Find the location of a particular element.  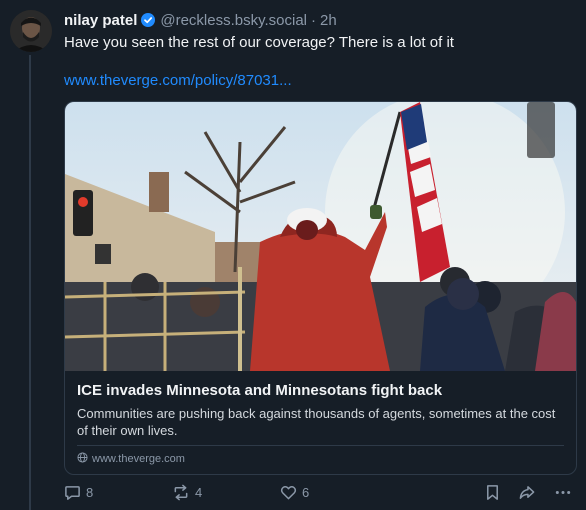

share-icon is located at coordinates (527, 492).